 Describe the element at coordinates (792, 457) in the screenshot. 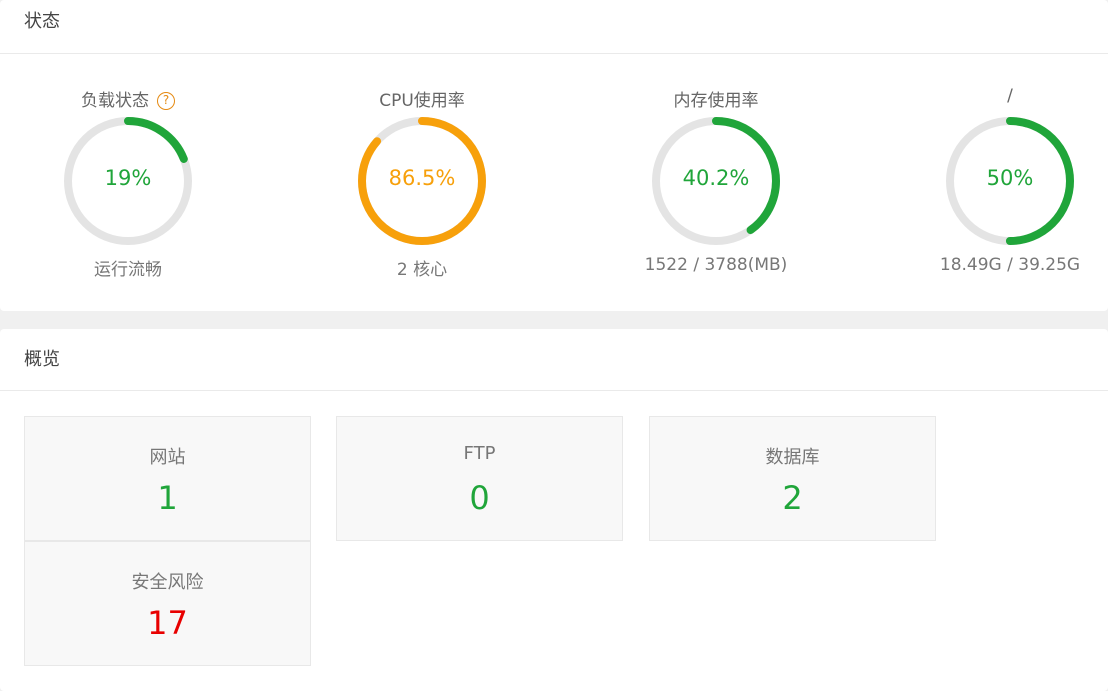

I see `databases-label: 数据库` at that location.